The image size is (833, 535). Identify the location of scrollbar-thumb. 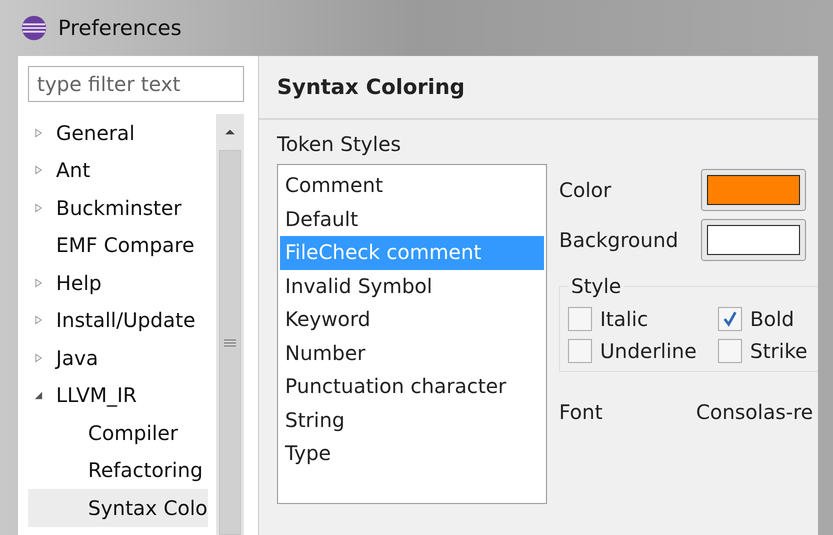
(230, 342).